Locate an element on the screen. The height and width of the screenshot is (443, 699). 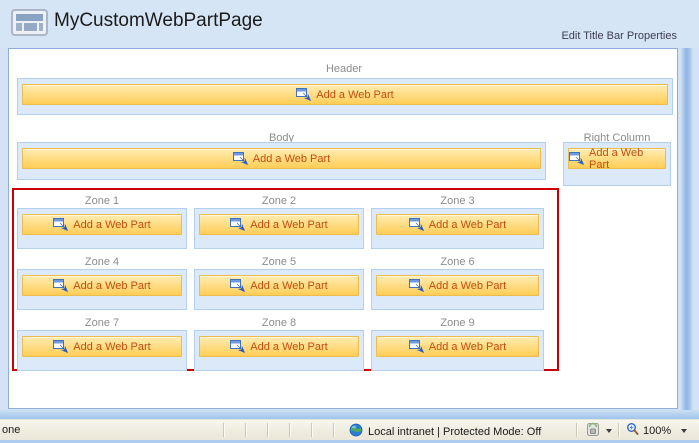
privacy-filter-icon is located at coordinates (593, 431).